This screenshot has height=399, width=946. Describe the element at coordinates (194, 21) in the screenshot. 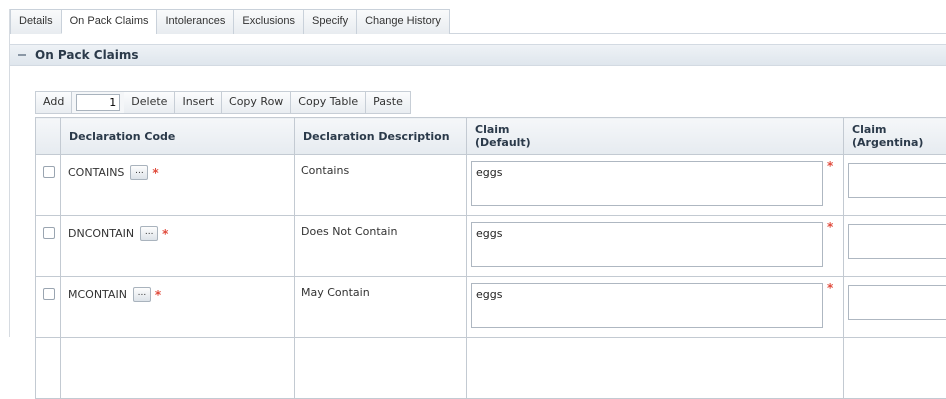

I see `tab-intolerances: Intolerances` at that location.